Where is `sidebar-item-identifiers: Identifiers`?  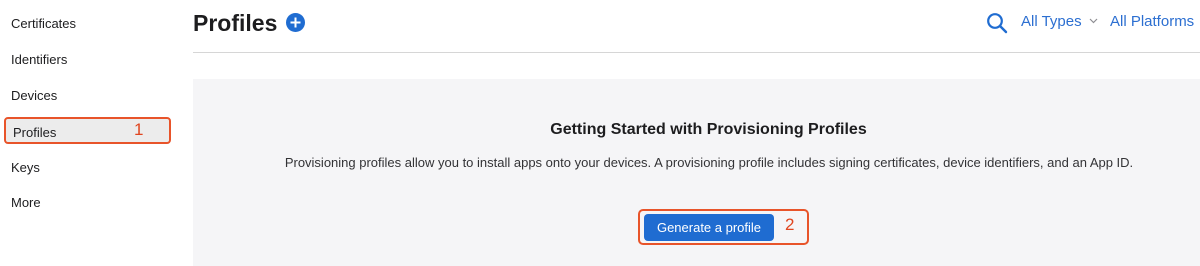
sidebar-item-identifiers: Identifiers is located at coordinates (39, 60).